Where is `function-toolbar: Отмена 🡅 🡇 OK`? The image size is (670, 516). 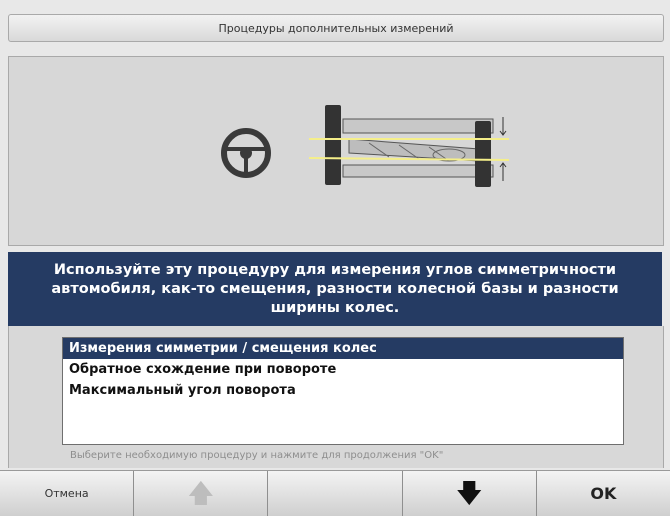 function-toolbar: Отмена 🡅 🡇 OK is located at coordinates (335, 493).